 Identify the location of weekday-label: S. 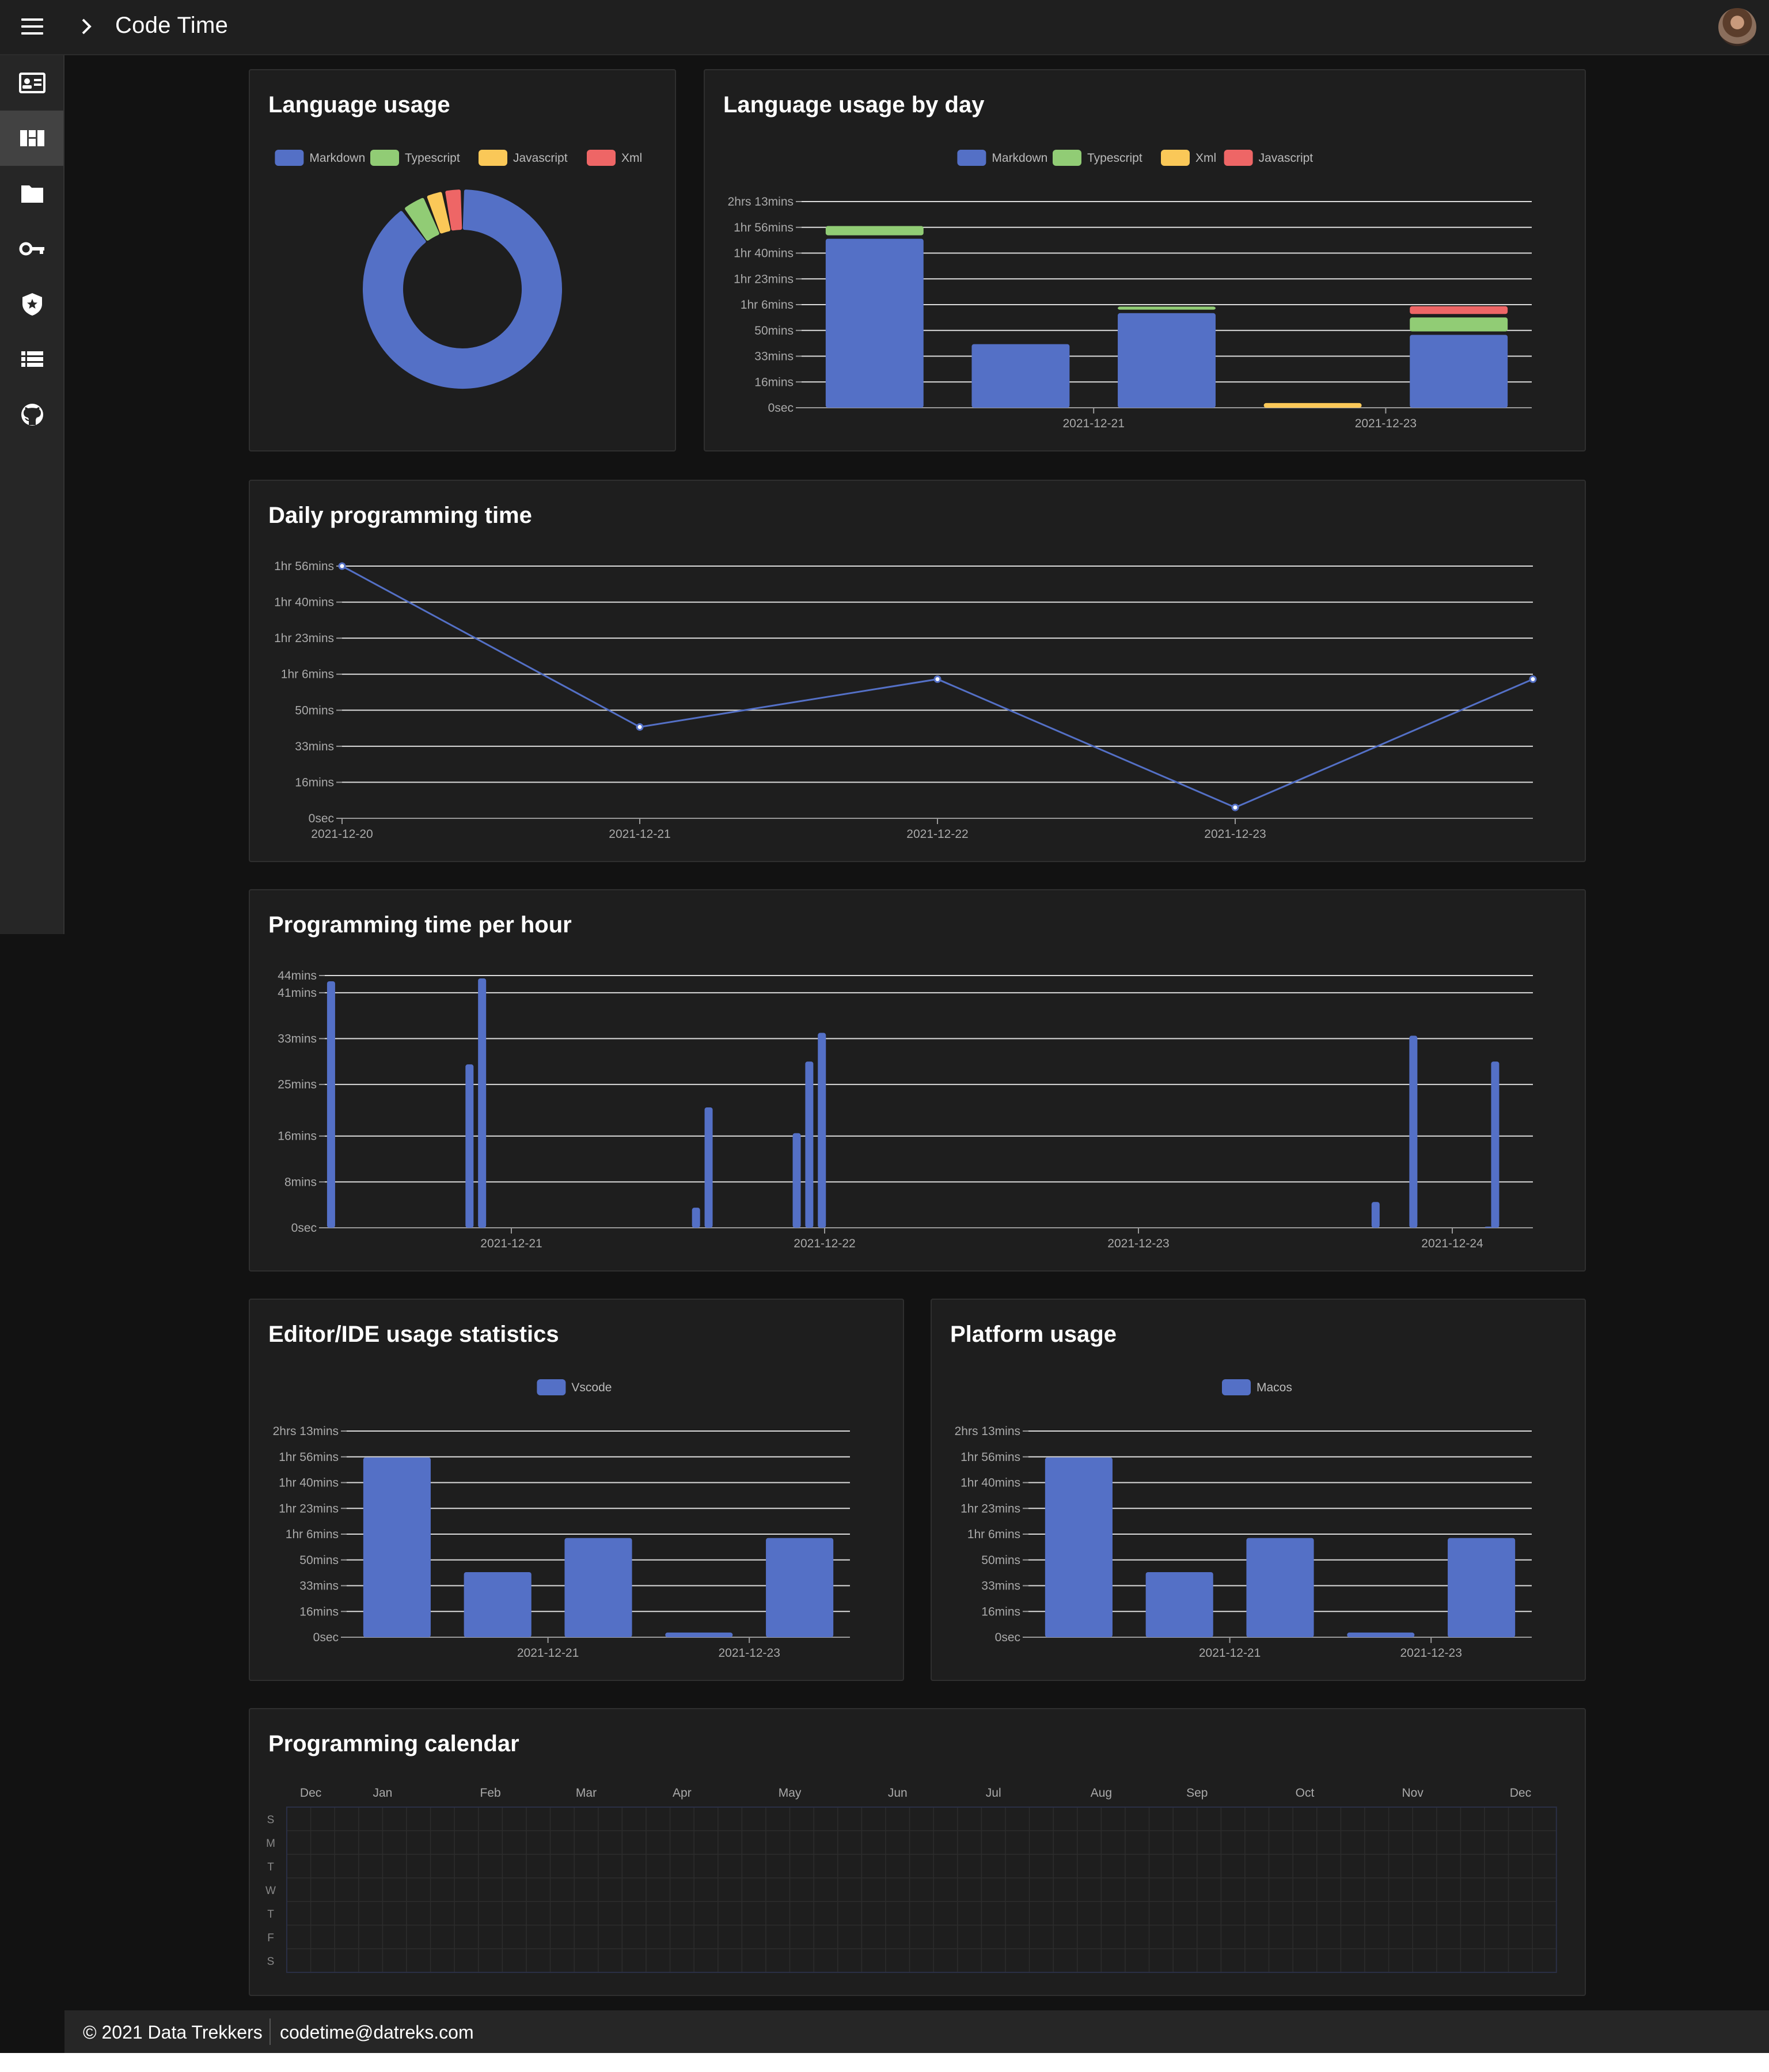
(271, 1820).